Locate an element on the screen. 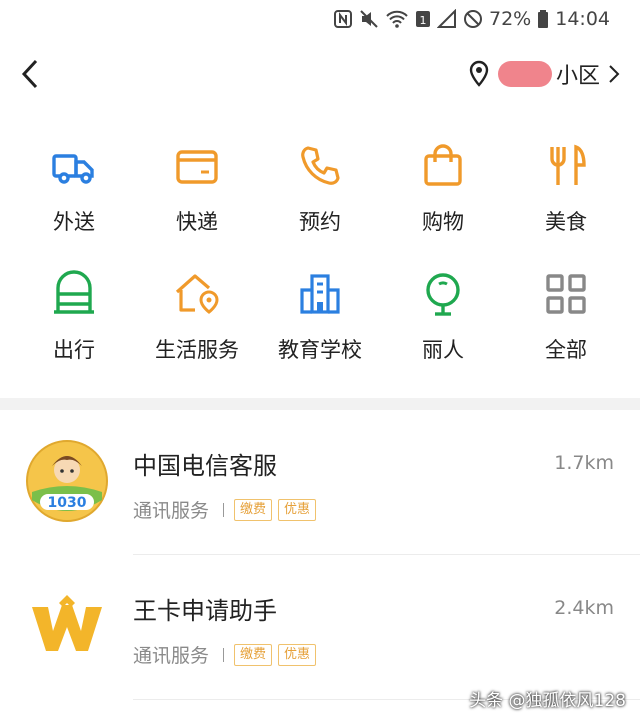  category-quanbu: 全部 is located at coordinates (566, 318).